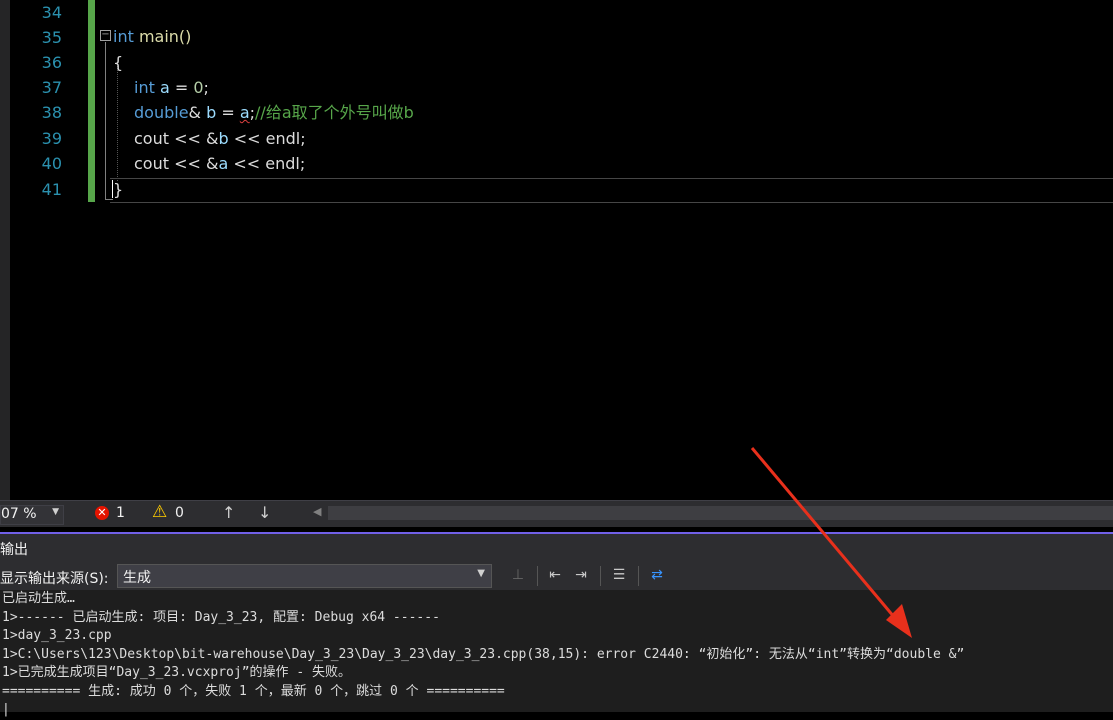 Image resolution: width=1113 pixels, height=720 pixels. I want to click on code-line-40: cout << &a << endl;, so click(219, 164).